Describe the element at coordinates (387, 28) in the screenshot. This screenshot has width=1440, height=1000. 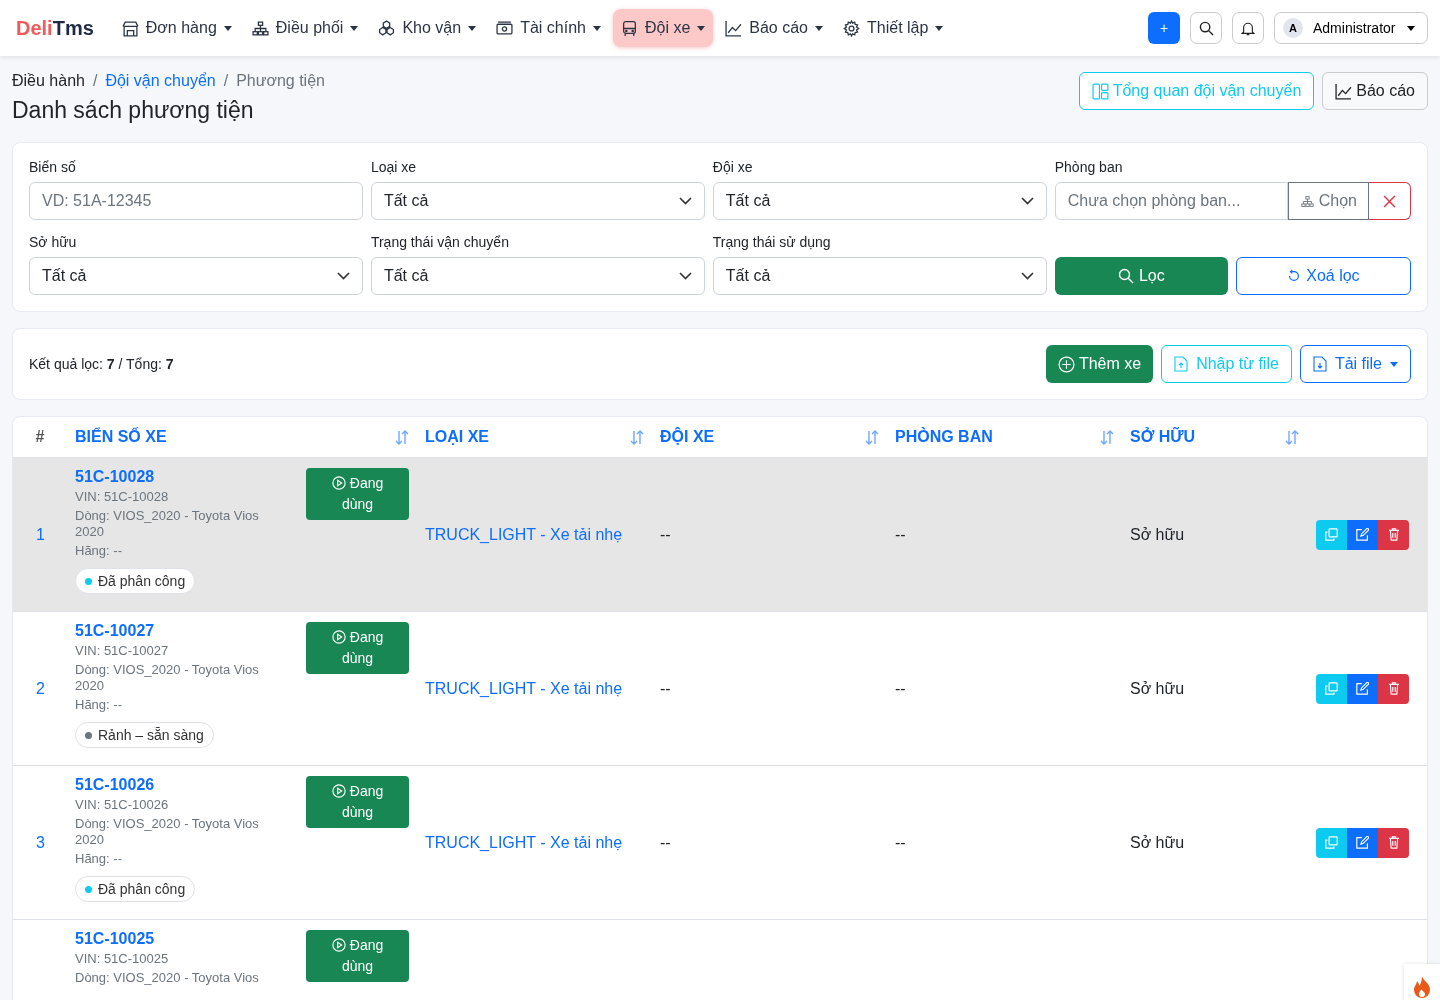
I see `boxes-icon` at that location.